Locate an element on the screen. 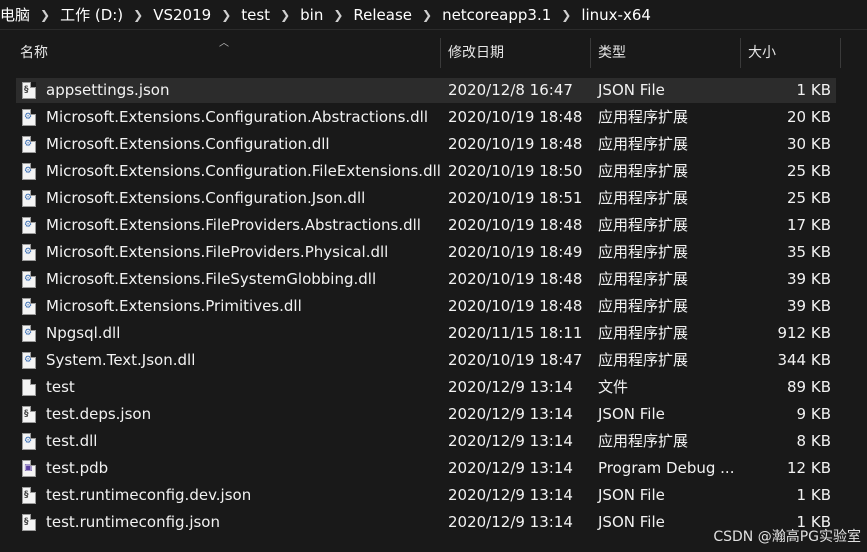  breadcrumb-item: 工作 (D:) is located at coordinates (91, 14).